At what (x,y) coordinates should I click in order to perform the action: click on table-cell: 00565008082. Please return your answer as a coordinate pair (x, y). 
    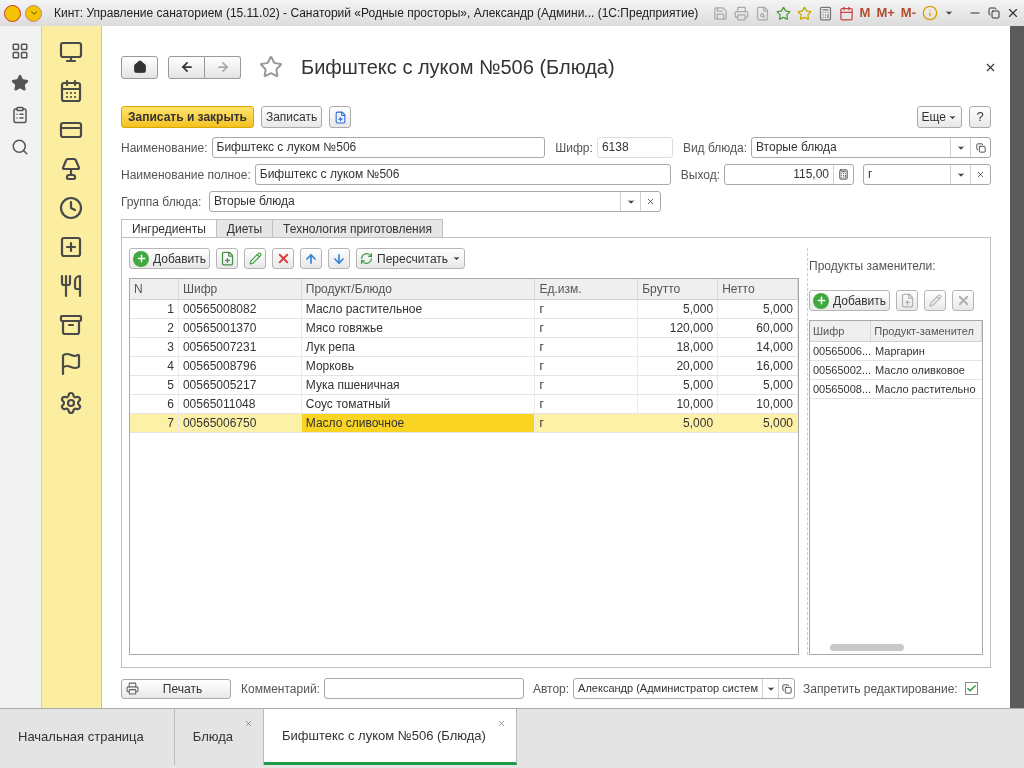
    Looking at the image, I should click on (240, 309).